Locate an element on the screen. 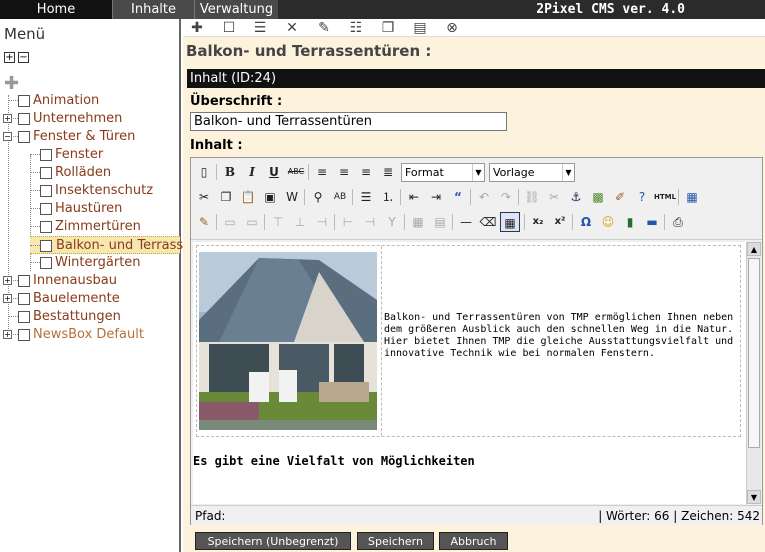 The height and width of the screenshot is (552, 765). help-icon: ? is located at coordinates (642, 197).